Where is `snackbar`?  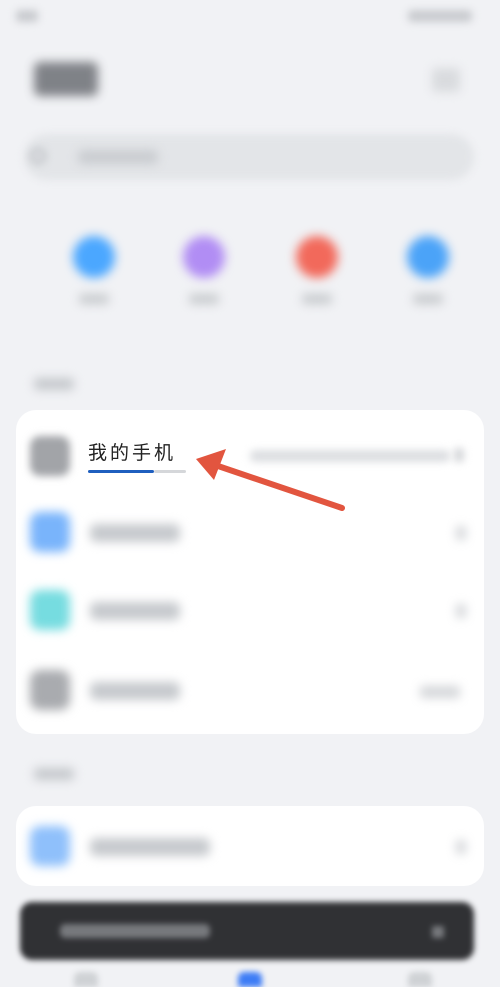 snackbar is located at coordinates (247, 931).